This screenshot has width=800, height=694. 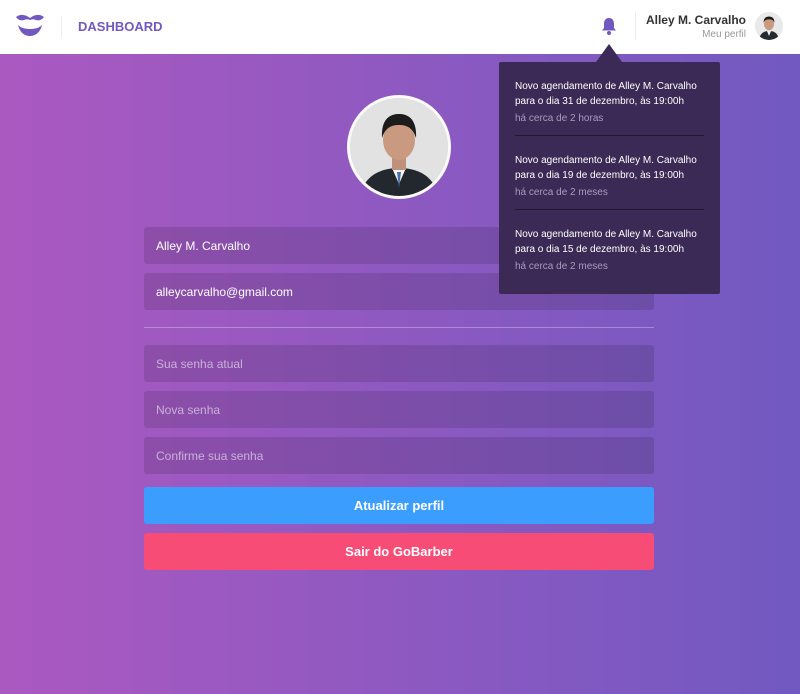 What do you see at coordinates (609, 26) in the screenshot?
I see `notifications-bell-icon` at bounding box center [609, 26].